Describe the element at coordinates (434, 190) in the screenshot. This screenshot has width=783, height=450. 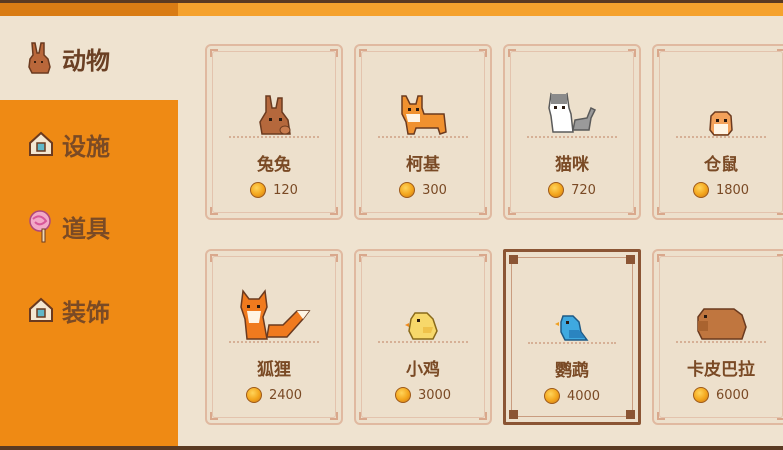
I see `price-value: 300` at that location.